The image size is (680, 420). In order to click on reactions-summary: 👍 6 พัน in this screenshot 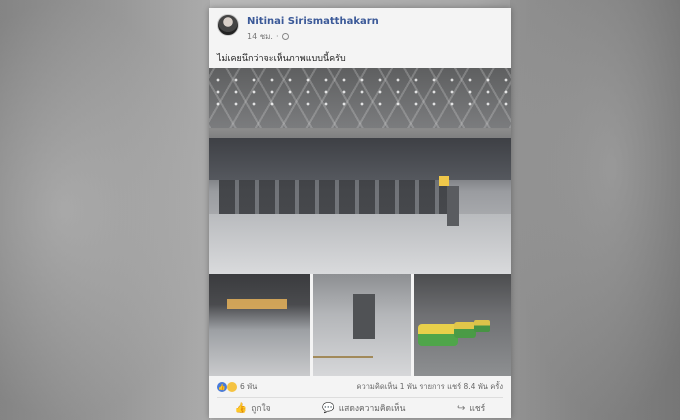, I will do `click(237, 387)`.